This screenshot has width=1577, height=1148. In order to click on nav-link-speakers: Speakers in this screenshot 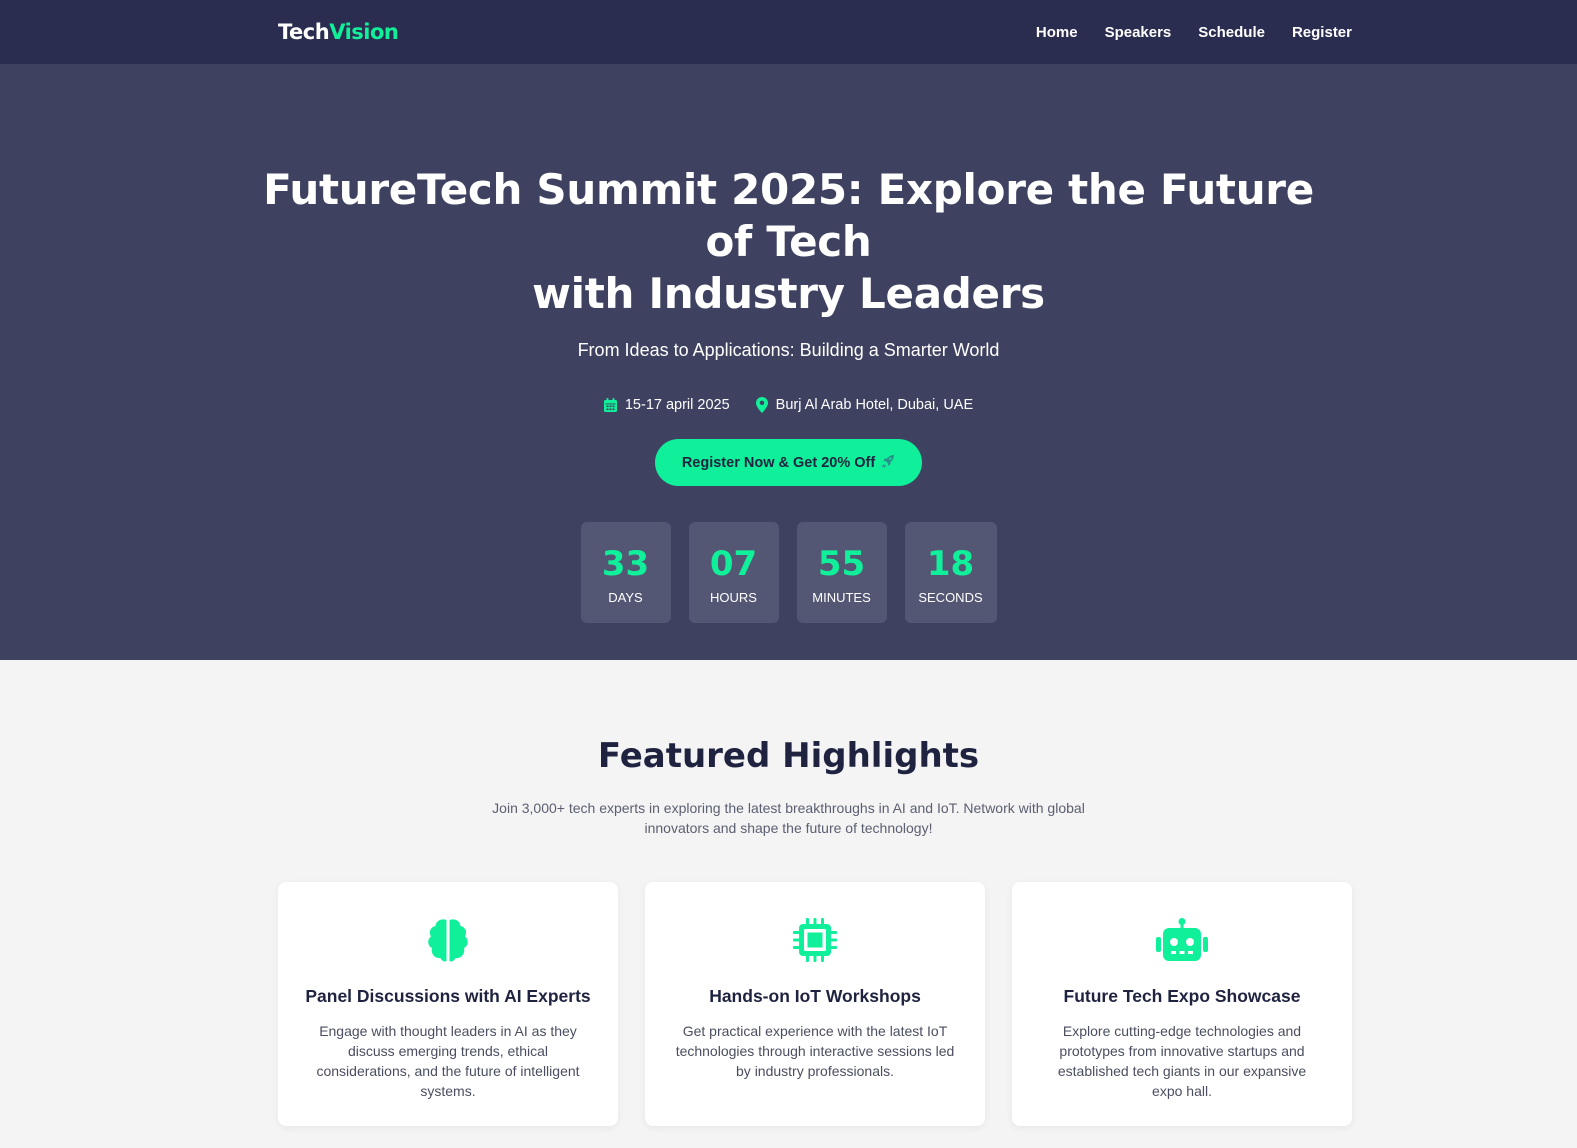, I will do `click(1138, 32)`.